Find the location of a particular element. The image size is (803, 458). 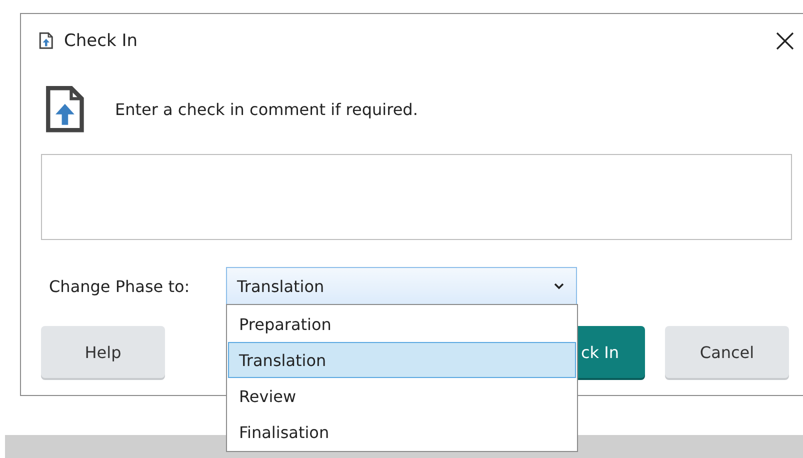

dropdown-option: Preparation is located at coordinates (402, 324).